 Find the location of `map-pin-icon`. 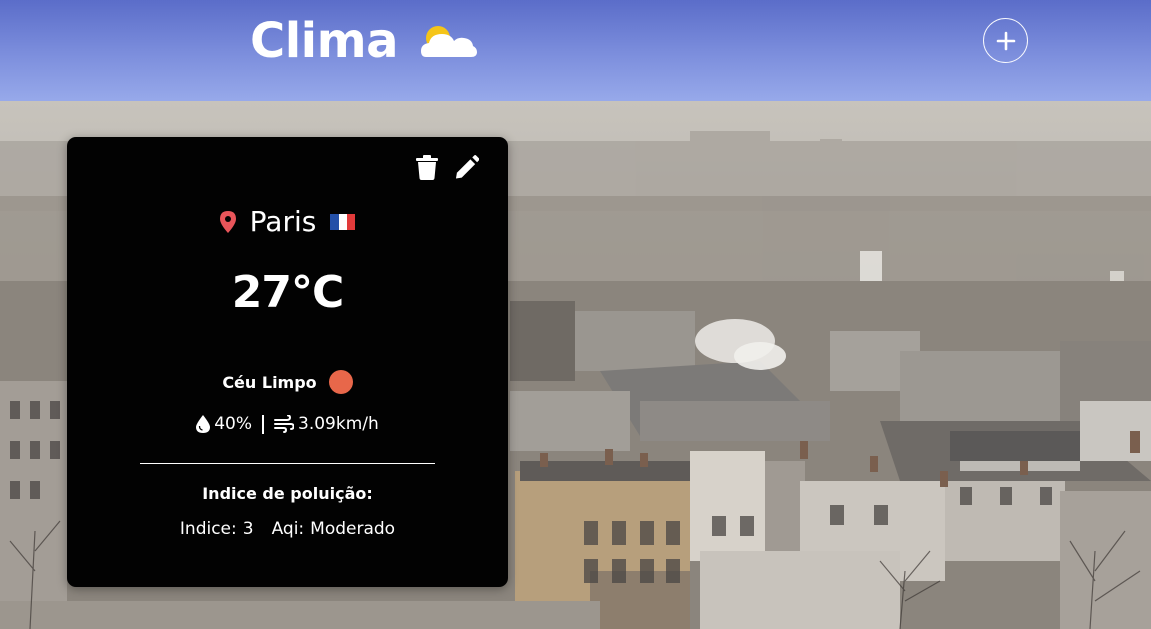

map-pin-icon is located at coordinates (227, 221).